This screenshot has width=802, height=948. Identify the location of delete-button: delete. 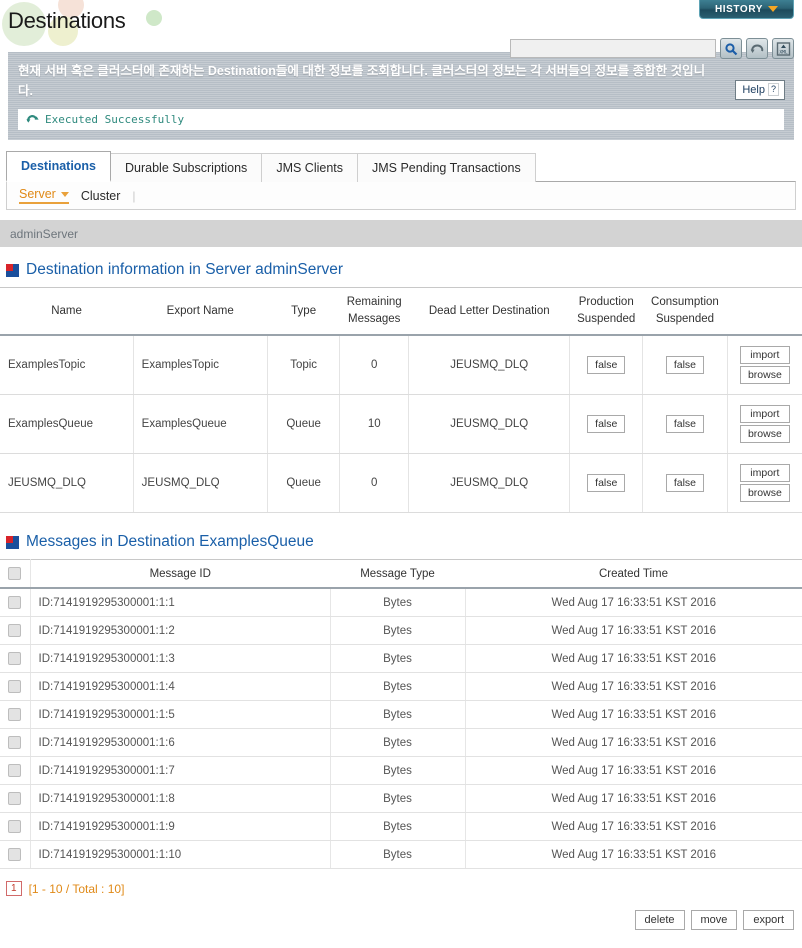
(659, 920).